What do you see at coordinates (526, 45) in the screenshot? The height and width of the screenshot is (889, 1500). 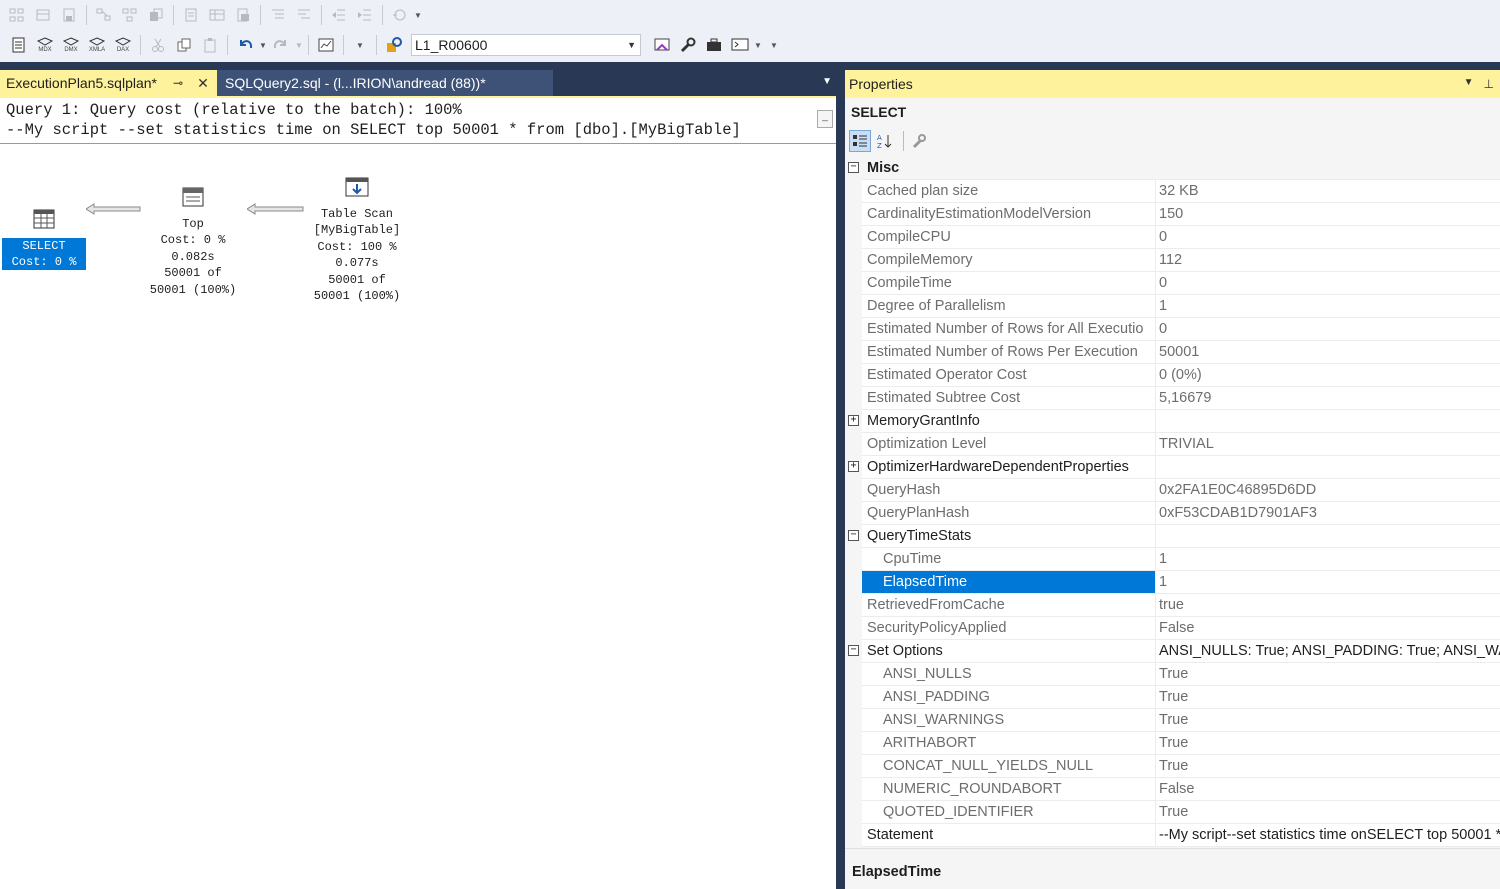 I see `server-select: L1_R00600 ▼` at bounding box center [526, 45].